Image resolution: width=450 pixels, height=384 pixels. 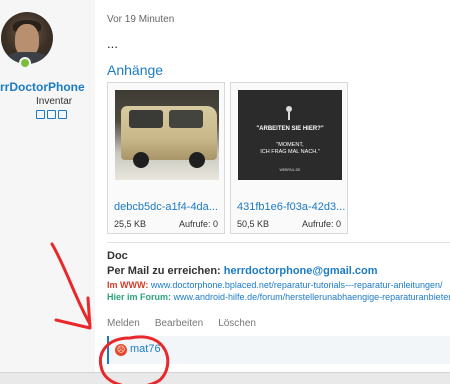 What do you see at coordinates (54, 101) in the screenshot?
I see `author-rank: Inventar` at bounding box center [54, 101].